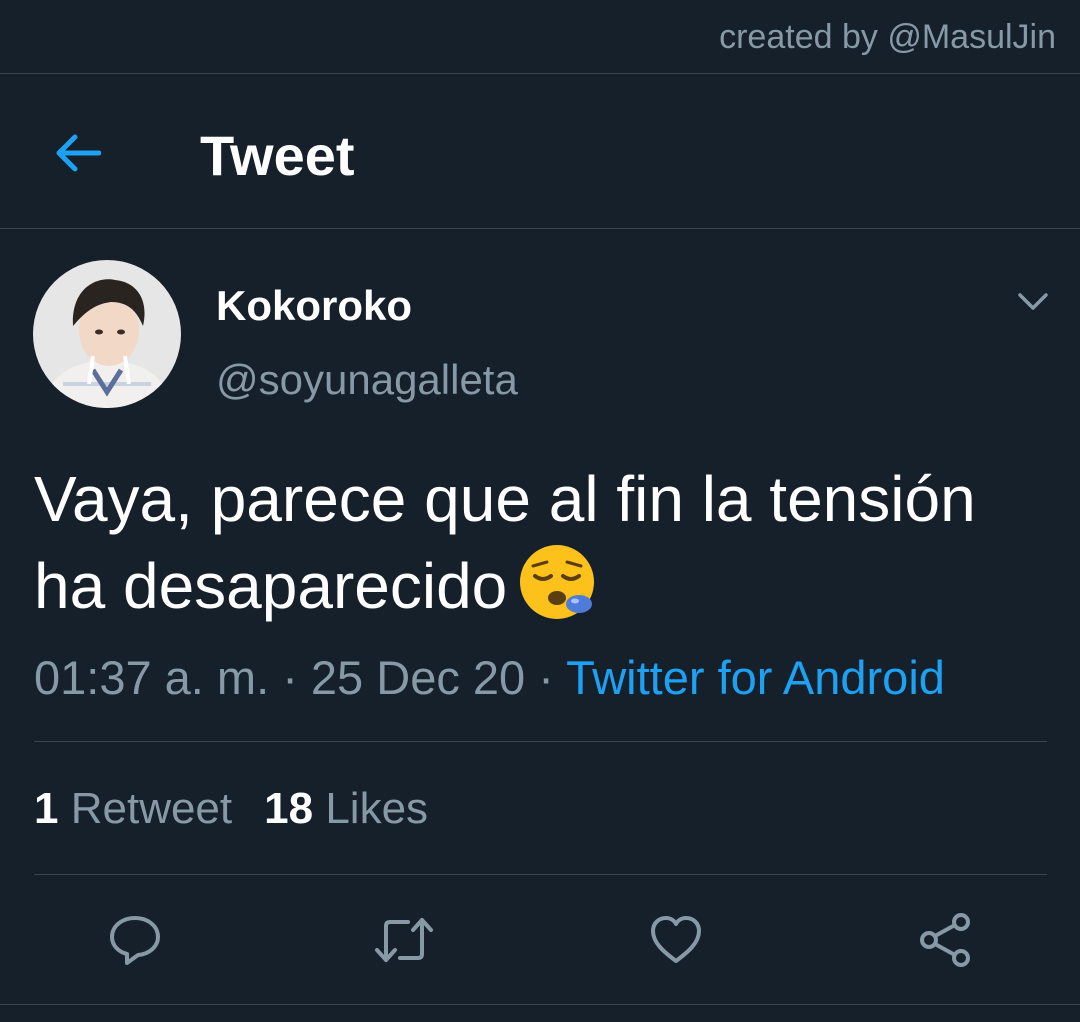 The height and width of the screenshot is (1022, 1080). I want to click on watermark-credit: created by @MasulJin, so click(887, 37).